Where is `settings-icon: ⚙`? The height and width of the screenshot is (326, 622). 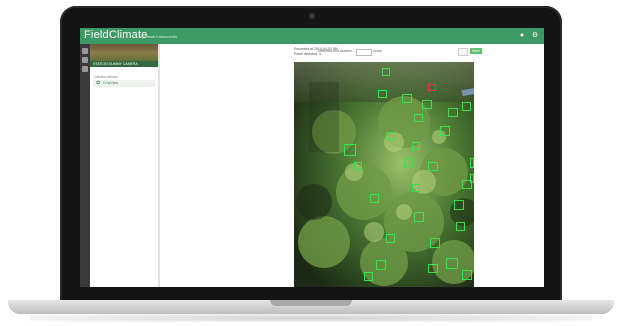
settings-icon: ⚙ is located at coordinates (535, 36).